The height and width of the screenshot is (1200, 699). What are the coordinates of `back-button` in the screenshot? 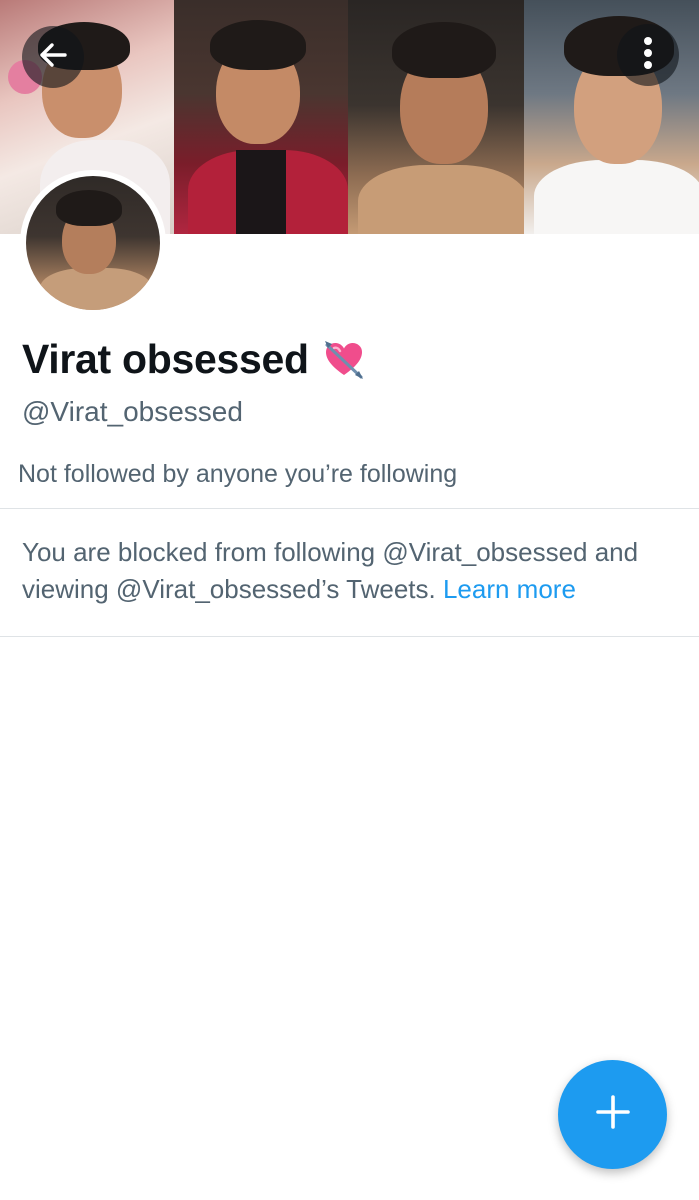 It's located at (53, 57).